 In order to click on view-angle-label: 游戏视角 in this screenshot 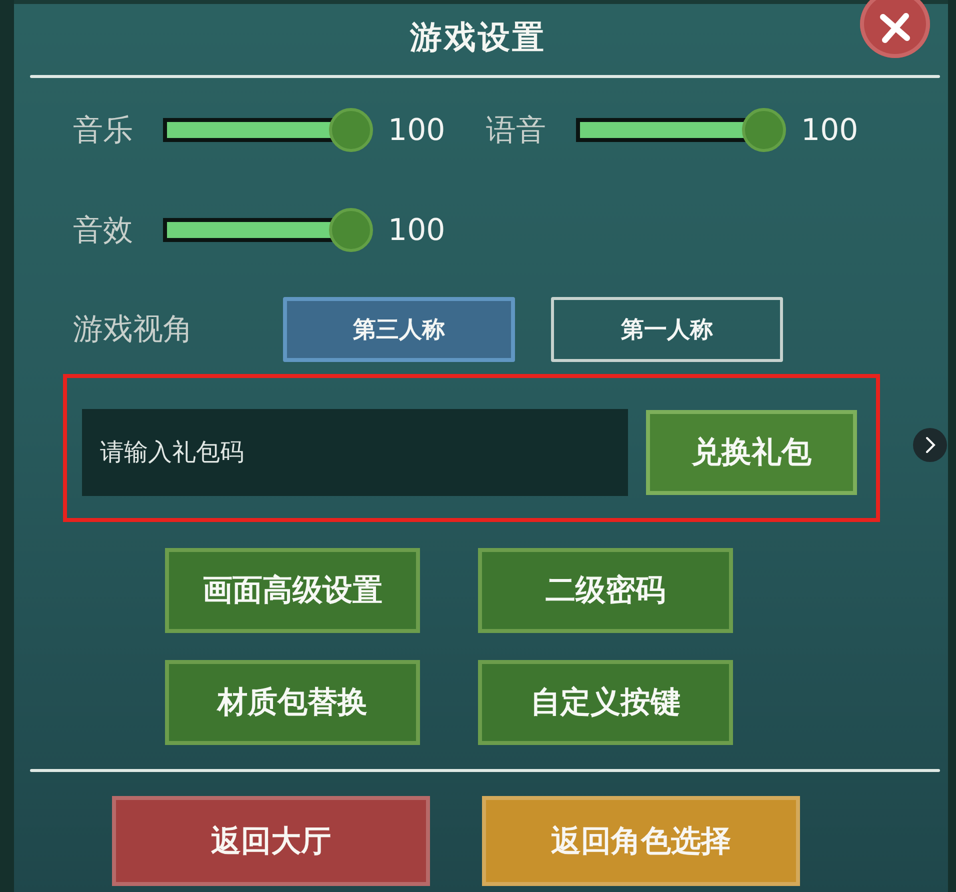, I will do `click(133, 330)`.